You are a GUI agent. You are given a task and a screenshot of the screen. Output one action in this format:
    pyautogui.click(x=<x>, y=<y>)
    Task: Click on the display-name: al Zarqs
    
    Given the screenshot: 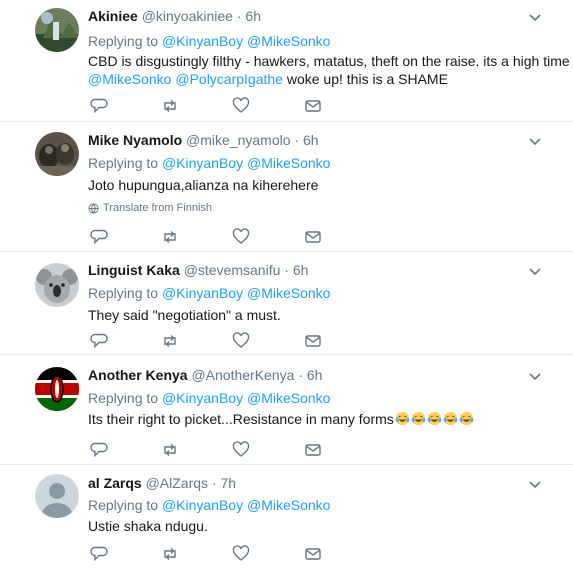 What is the action you would take?
    pyautogui.click(x=115, y=483)
    